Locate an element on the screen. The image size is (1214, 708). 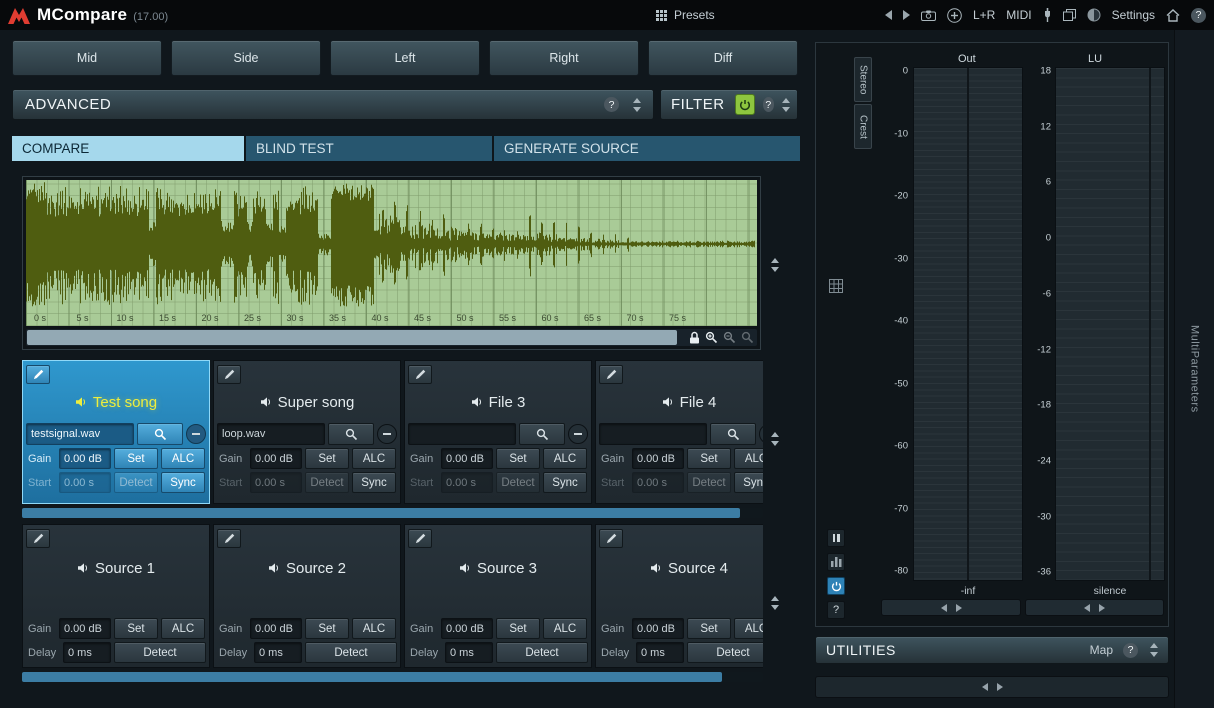
map-button: Map is located at coordinates (1101, 650).